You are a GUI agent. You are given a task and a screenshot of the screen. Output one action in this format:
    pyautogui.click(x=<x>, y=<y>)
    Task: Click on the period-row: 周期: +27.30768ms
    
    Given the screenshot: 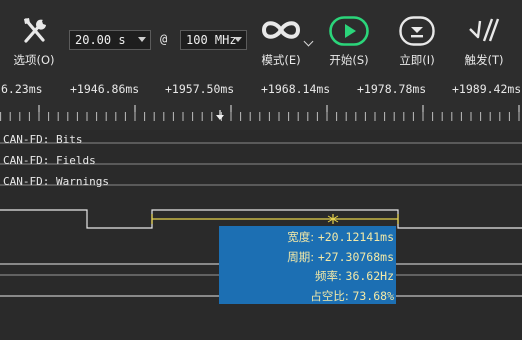 What is the action you would take?
    pyautogui.click(x=340, y=257)
    